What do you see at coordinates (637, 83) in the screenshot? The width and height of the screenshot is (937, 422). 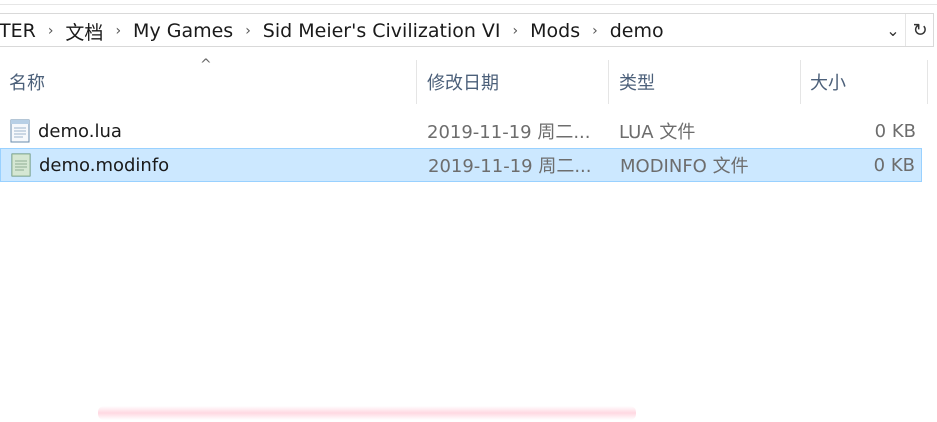 I see `column-header-type-label: 类型` at bounding box center [637, 83].